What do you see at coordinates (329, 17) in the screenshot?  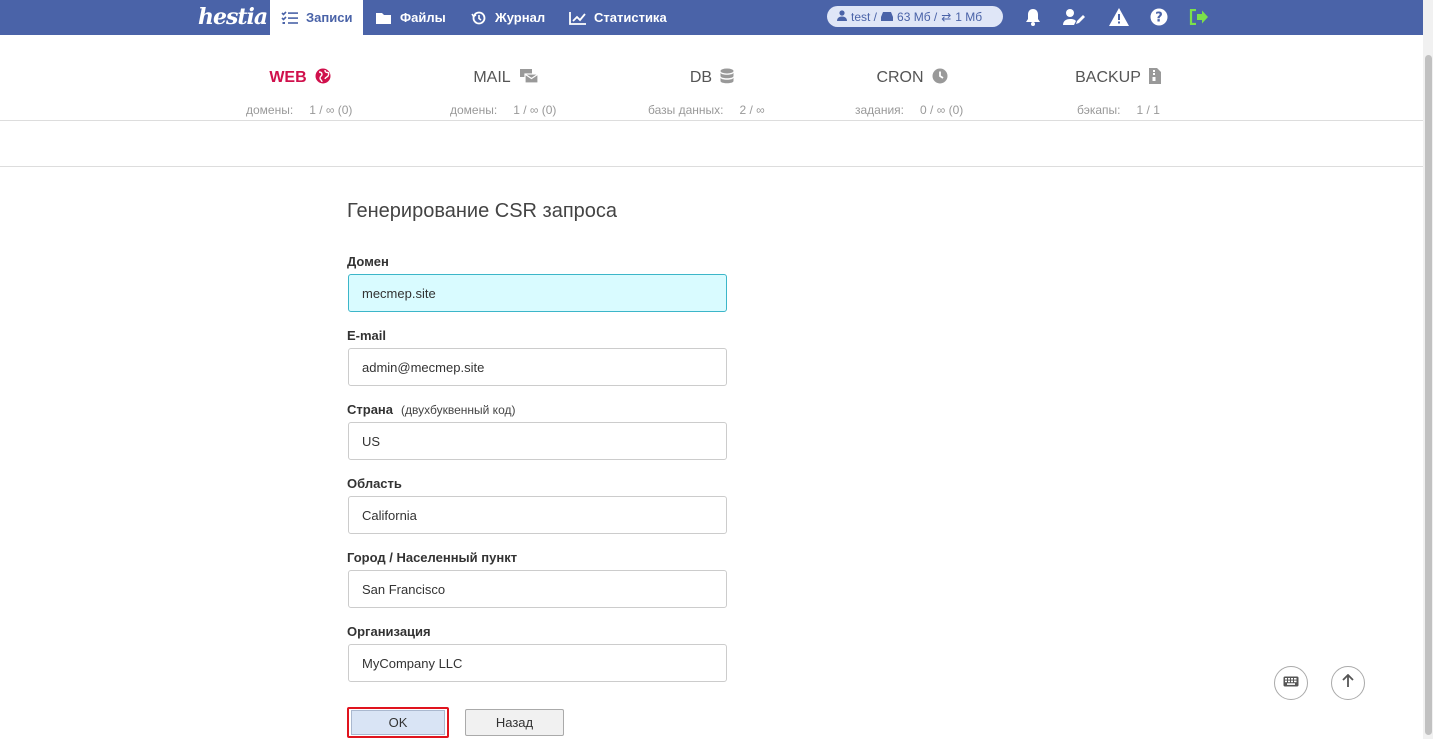 I see `nav-records-label: Записи` at bounding box center [329, 17].